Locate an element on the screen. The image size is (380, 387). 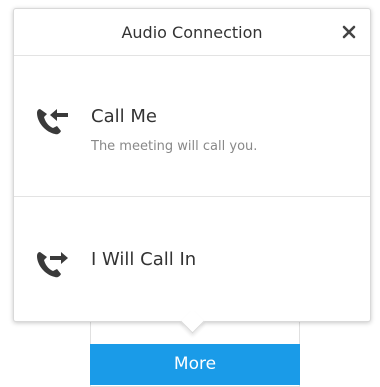
popover-title: Audio Connection is located at coordinates (192, 32).